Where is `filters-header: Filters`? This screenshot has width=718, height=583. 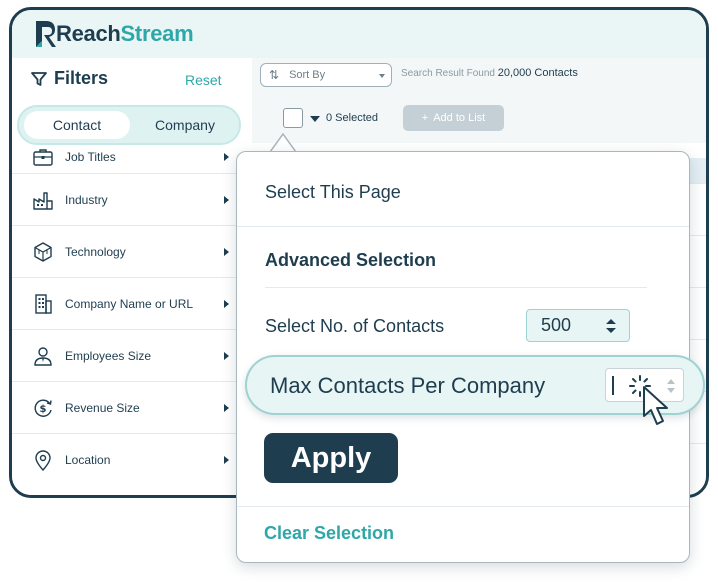
filters-header: Filters is located at coordinates (69, 78).